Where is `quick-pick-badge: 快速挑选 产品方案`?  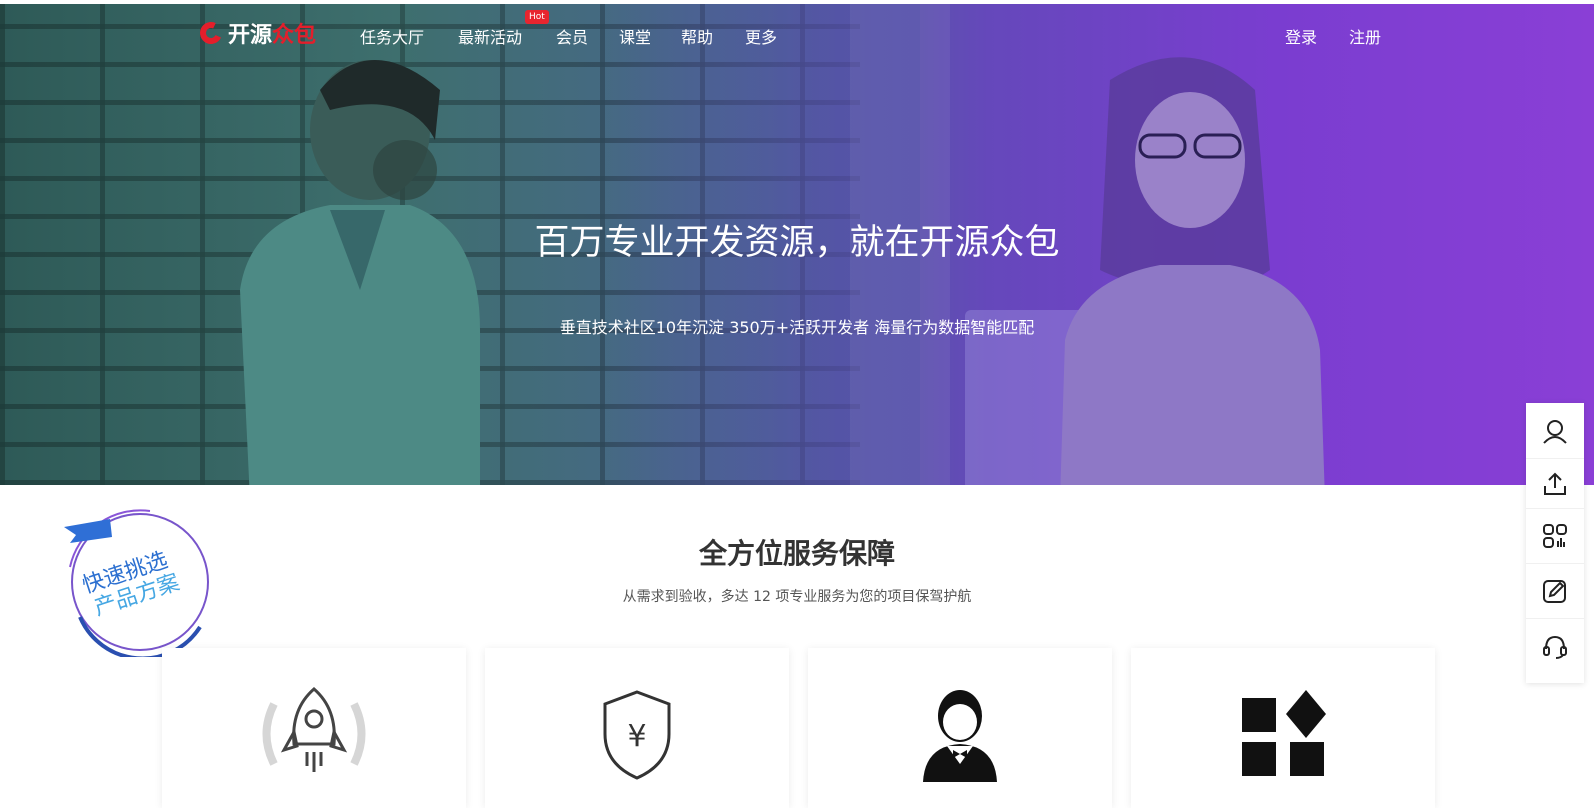 quick-pick-badge: 快速挑选 产品方案 is located at coordinates (137, 577).